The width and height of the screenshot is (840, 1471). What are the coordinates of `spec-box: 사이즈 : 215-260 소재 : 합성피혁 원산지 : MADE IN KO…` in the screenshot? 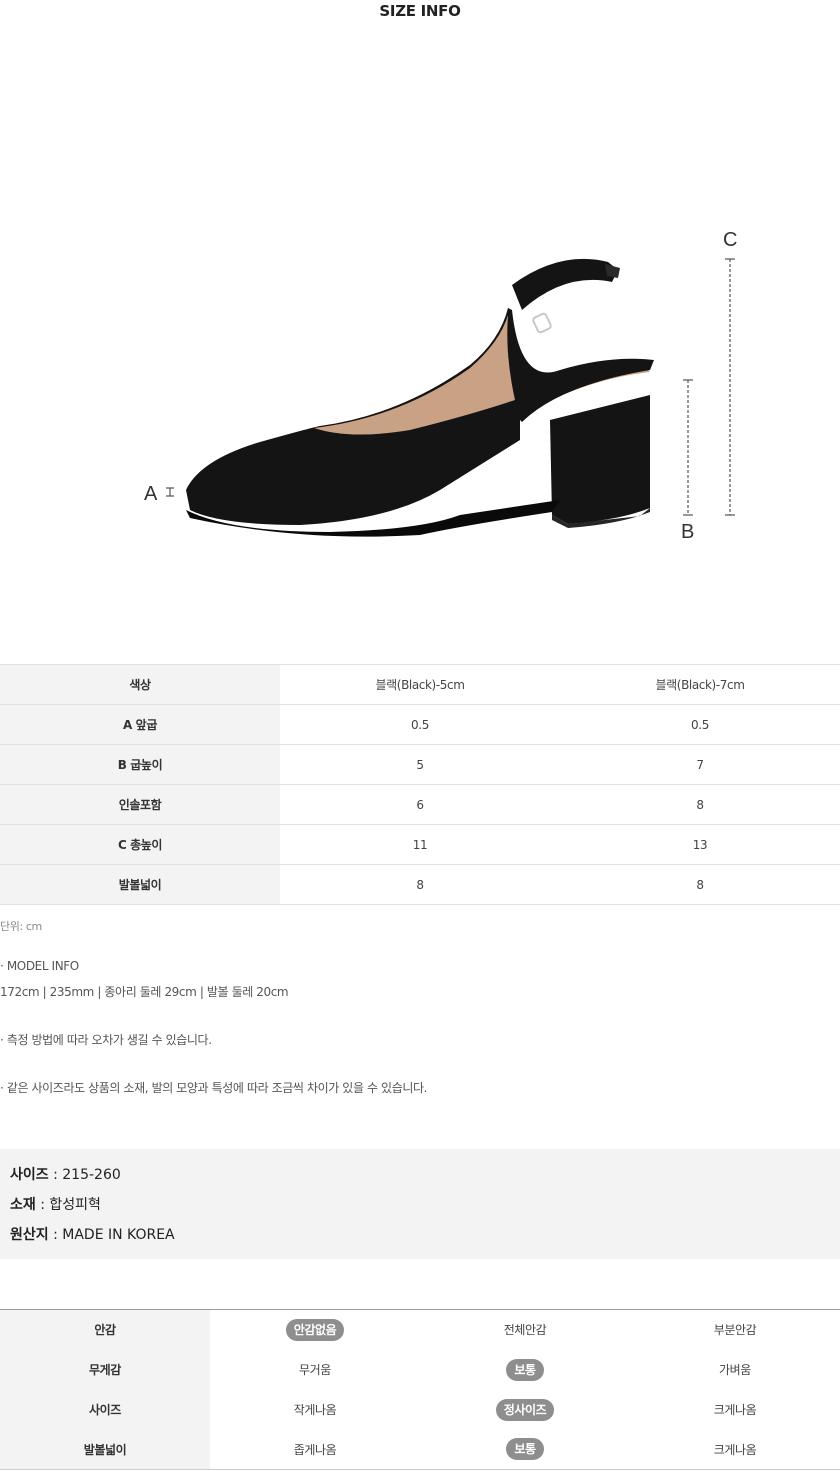 It's located at (420, 1204).